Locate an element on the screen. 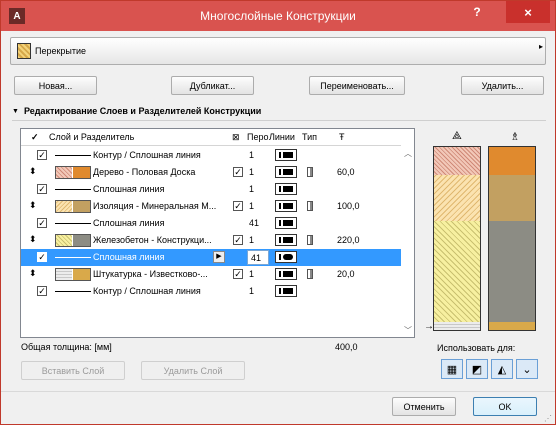 The width and height of the screenshot is (556, 425). pen-input: 41 is located at coordinates (258, 257).